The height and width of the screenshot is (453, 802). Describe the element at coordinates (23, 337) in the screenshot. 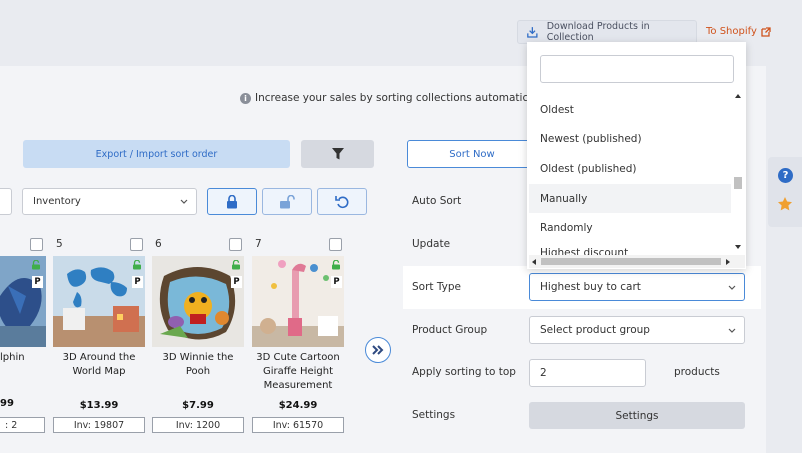

I see `product-card: P lphin 99 : 2` at that location.